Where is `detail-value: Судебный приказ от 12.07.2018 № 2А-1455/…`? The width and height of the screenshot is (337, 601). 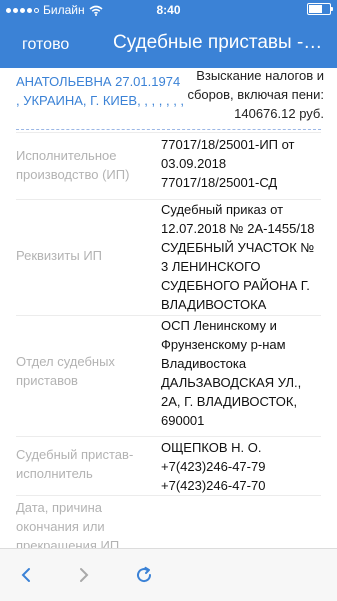 detail-value: Судебный приказ от 12.07.2018 № 2А-1455/… is located at coordinates (238, 257).